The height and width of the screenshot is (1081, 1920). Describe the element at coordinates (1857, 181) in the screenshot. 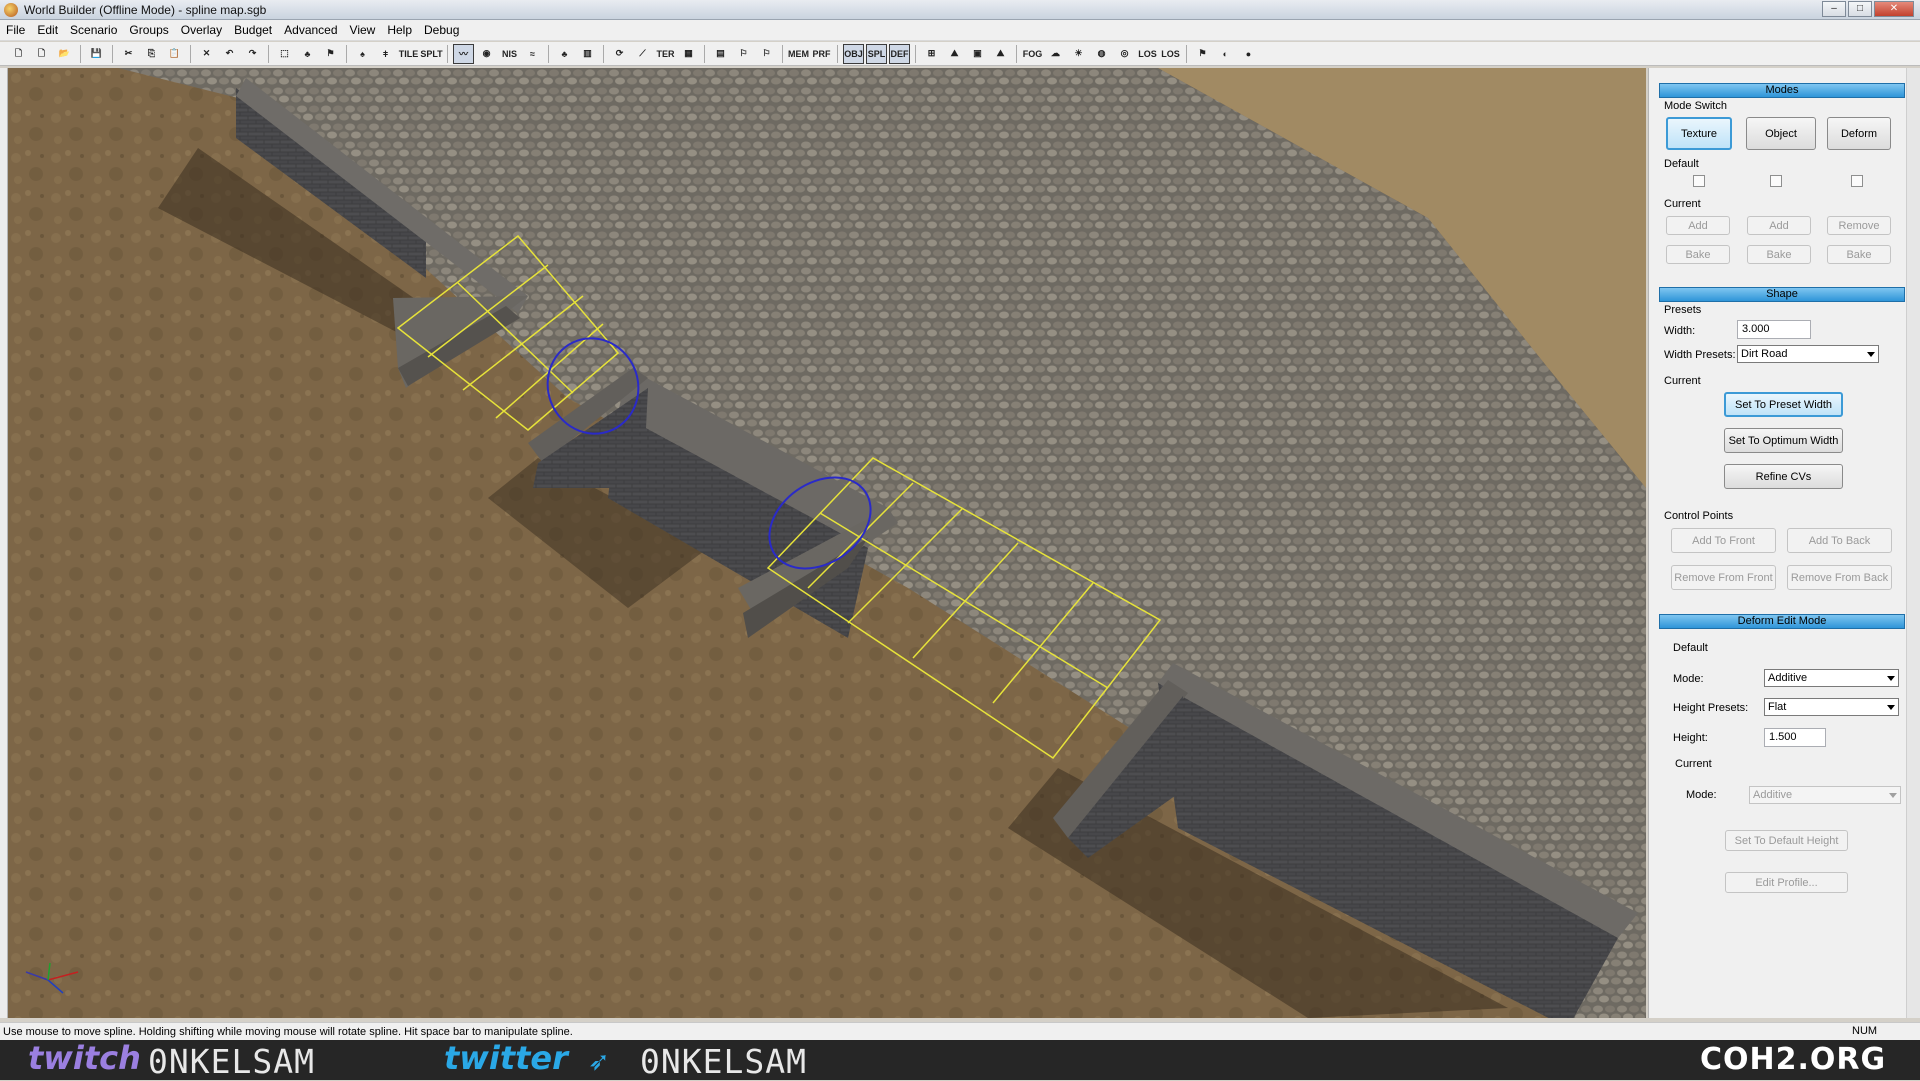

I see `deform-default-checkbox` at that location.